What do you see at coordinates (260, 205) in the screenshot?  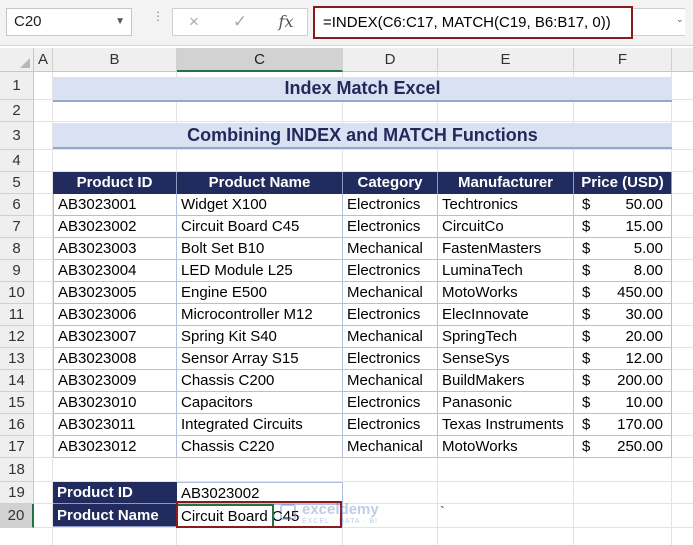 I see `table-cell: Widget X100` at bounding box center [260, 205].